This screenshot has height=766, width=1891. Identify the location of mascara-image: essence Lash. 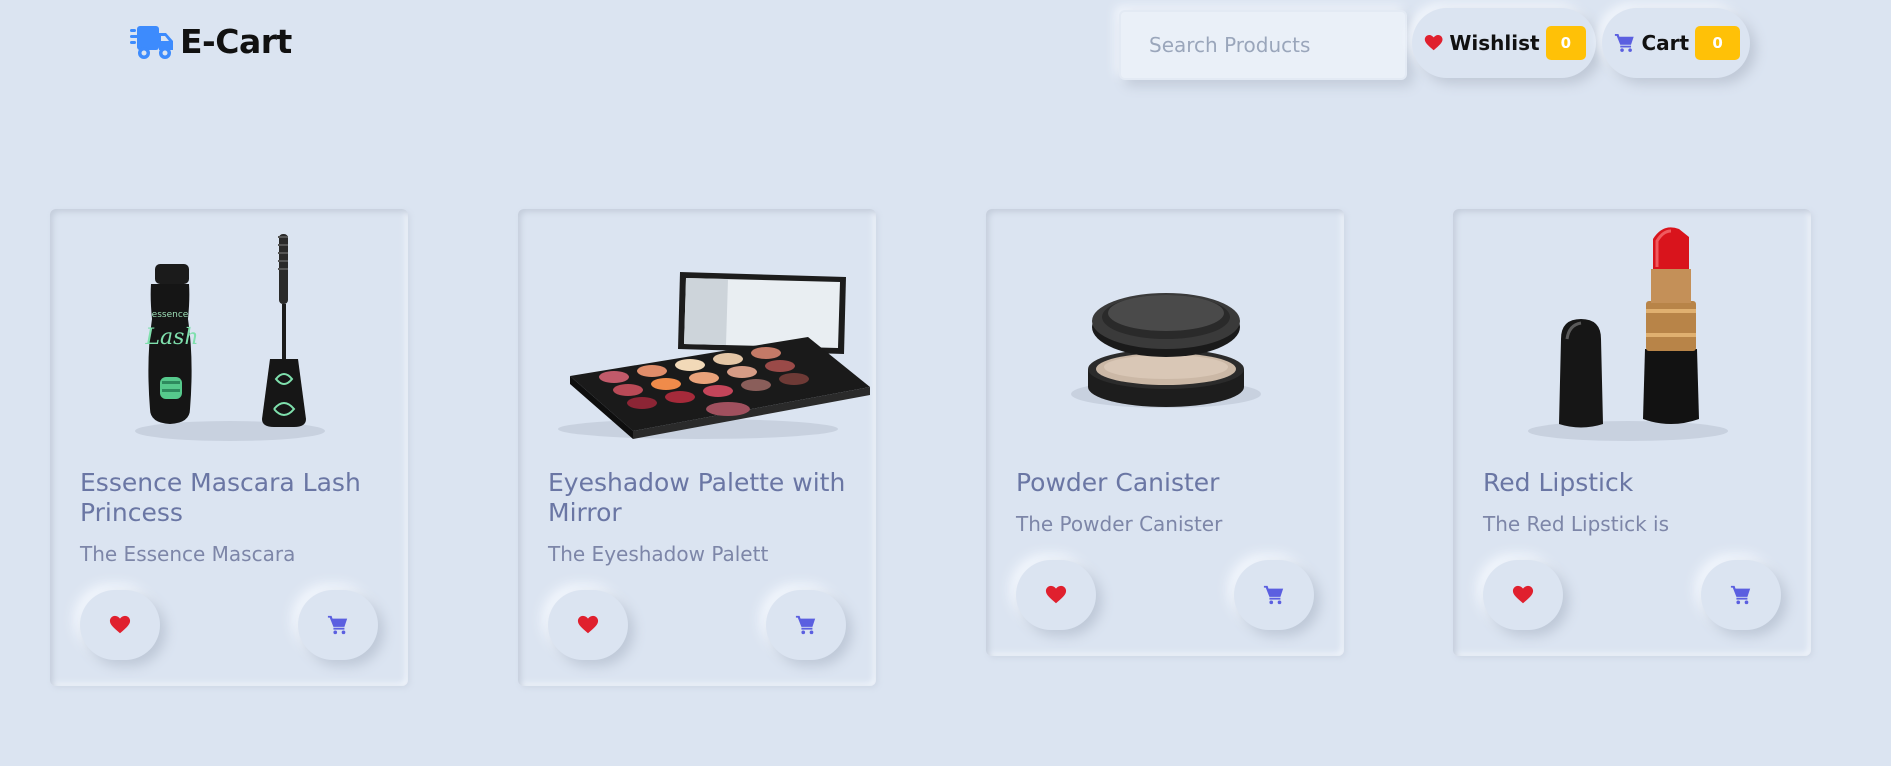
(230, 337).